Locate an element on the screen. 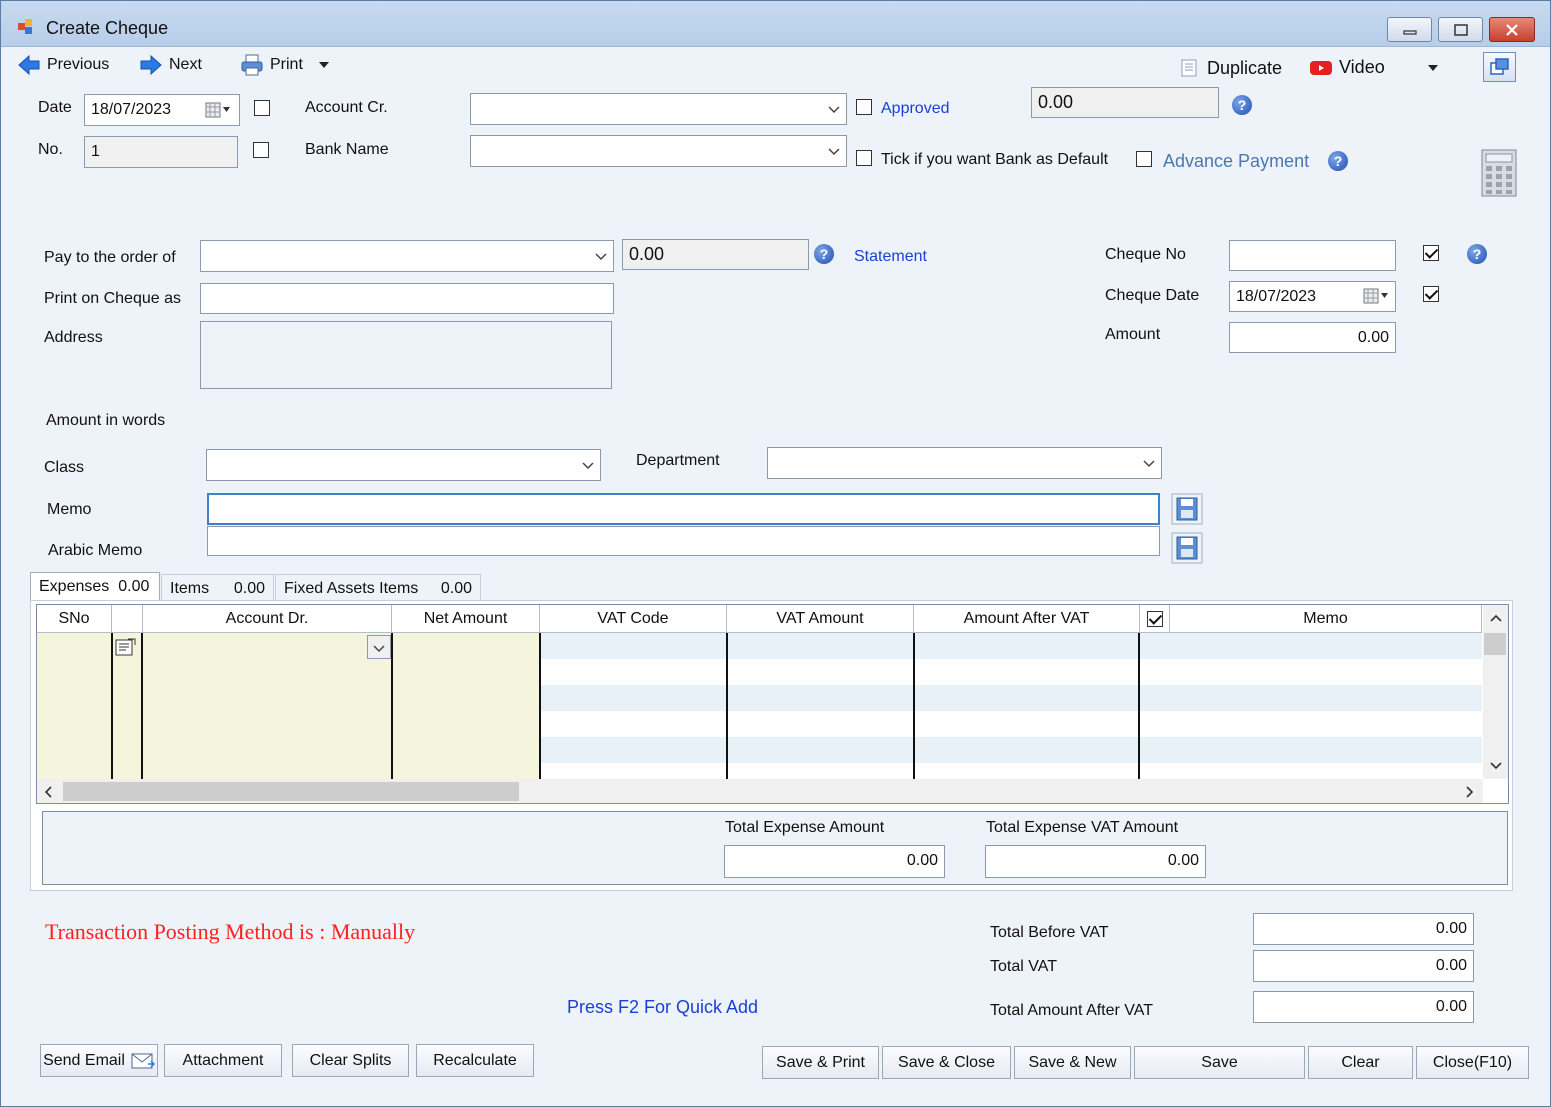  arrow-left-icon is located at coordinates (29, 65).